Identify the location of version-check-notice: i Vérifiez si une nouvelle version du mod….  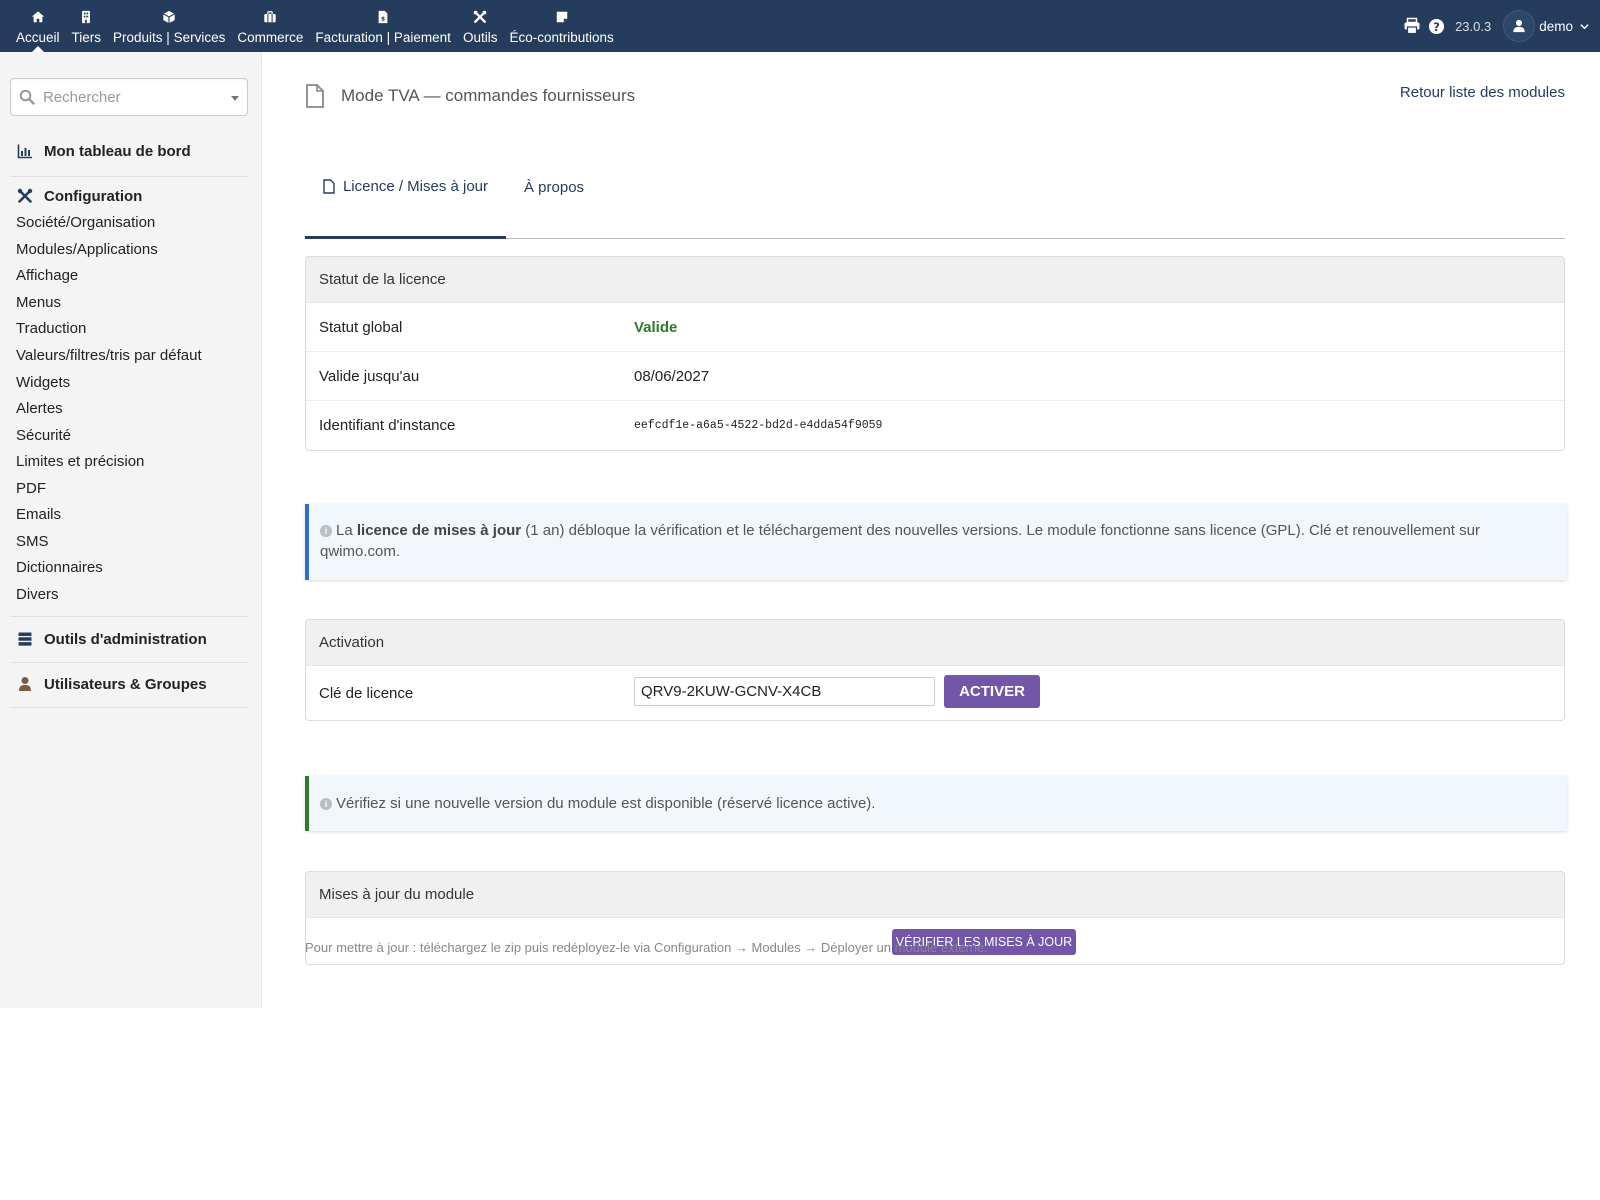
(936, 803).